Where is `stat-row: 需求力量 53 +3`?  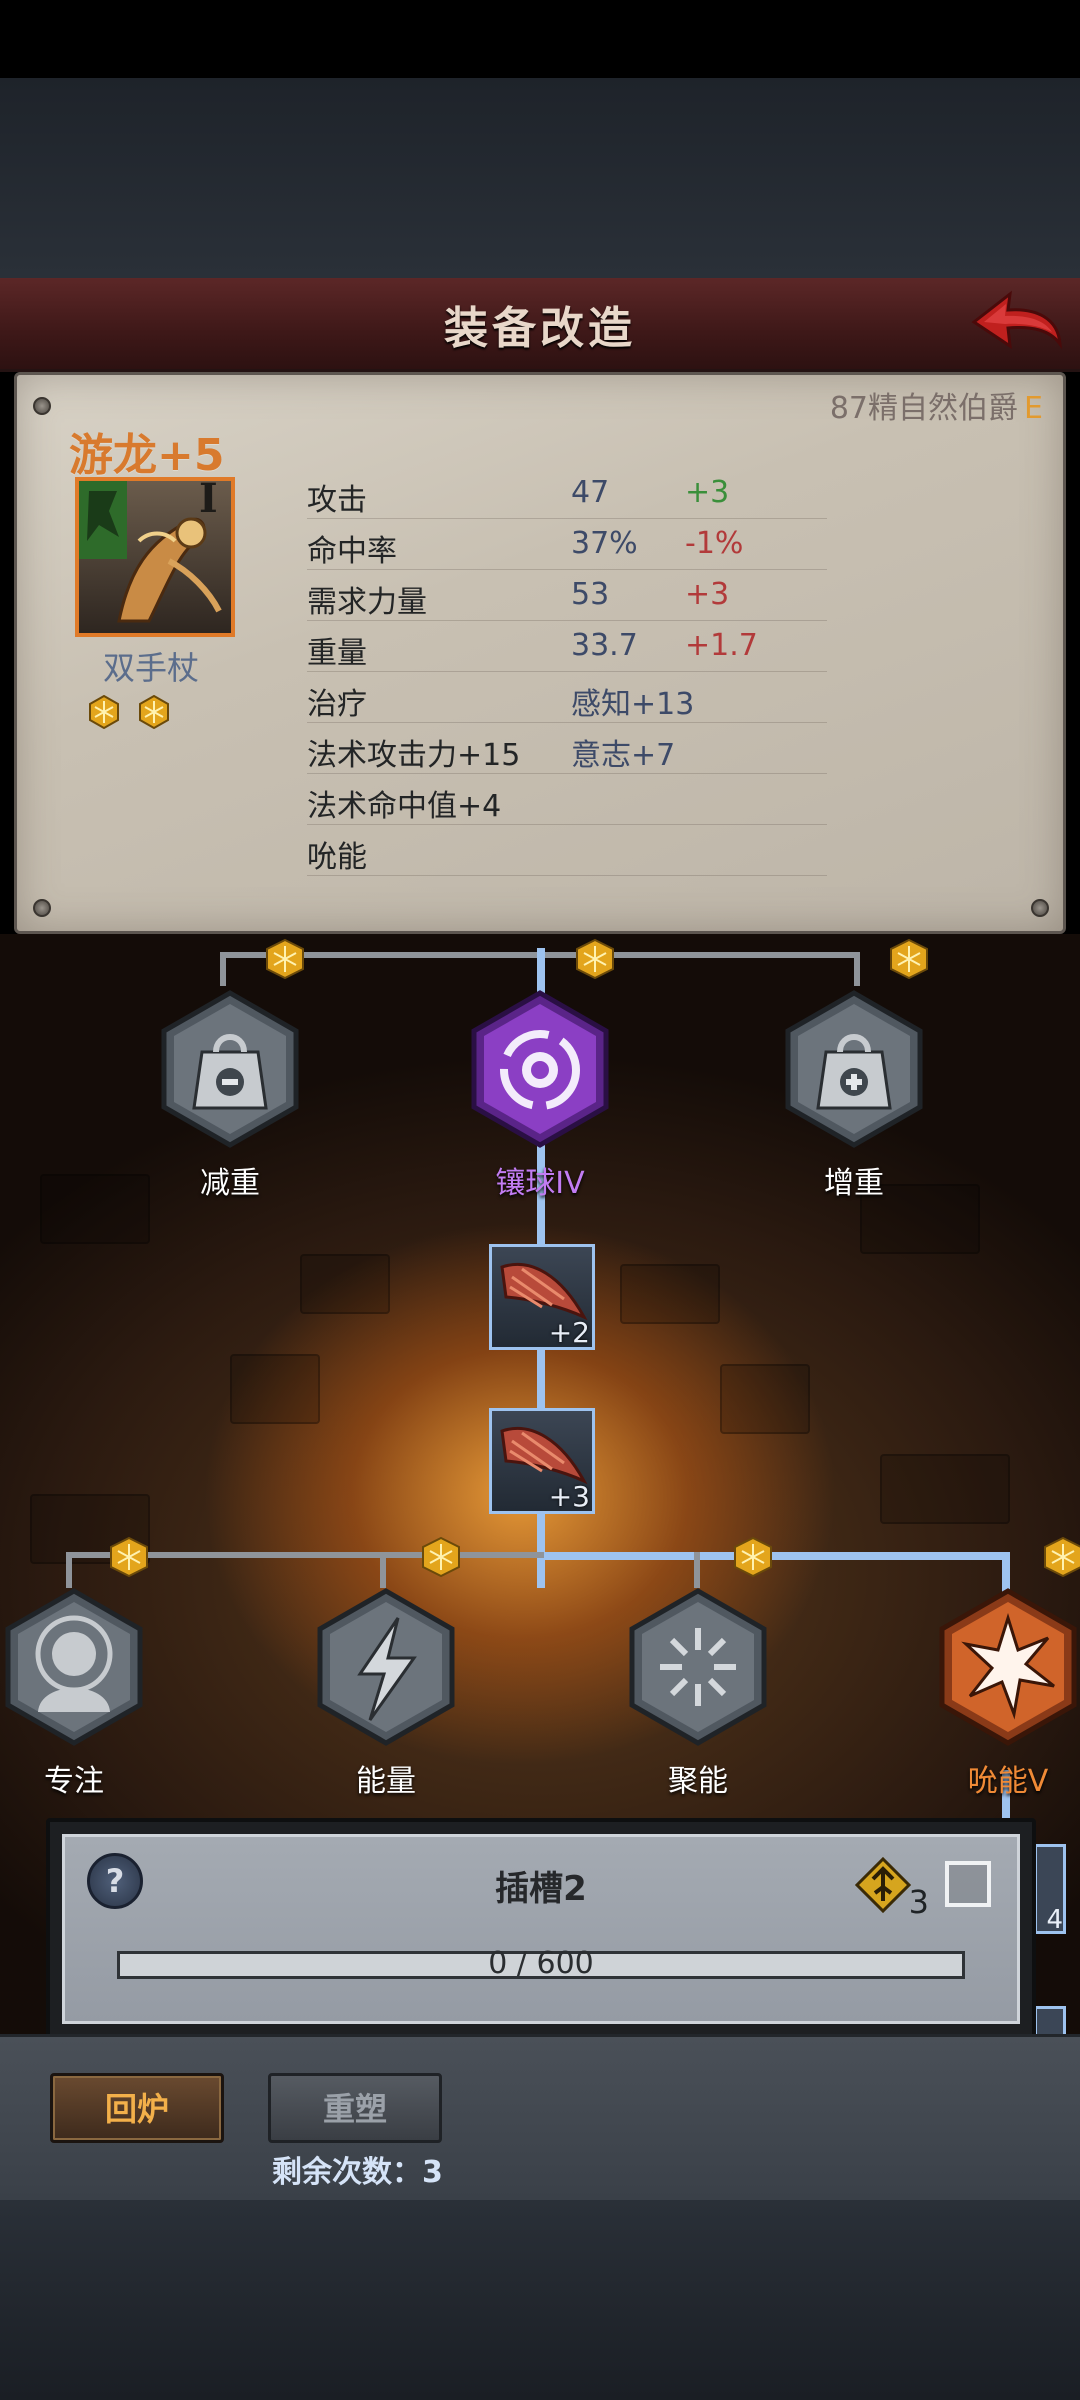 stat-row: 需求力量 53 +3 is located at coordinates (567, 597).